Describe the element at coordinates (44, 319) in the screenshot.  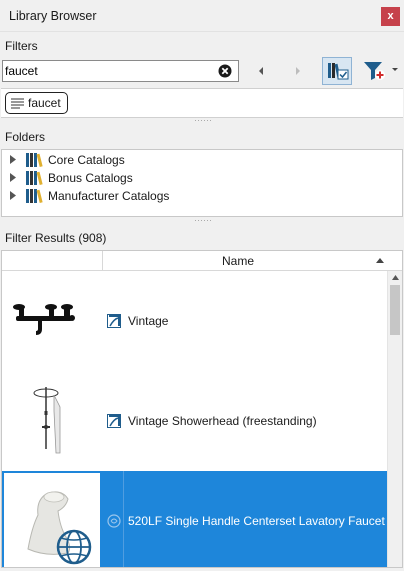
I see `faucet-thumbnail` at that location.